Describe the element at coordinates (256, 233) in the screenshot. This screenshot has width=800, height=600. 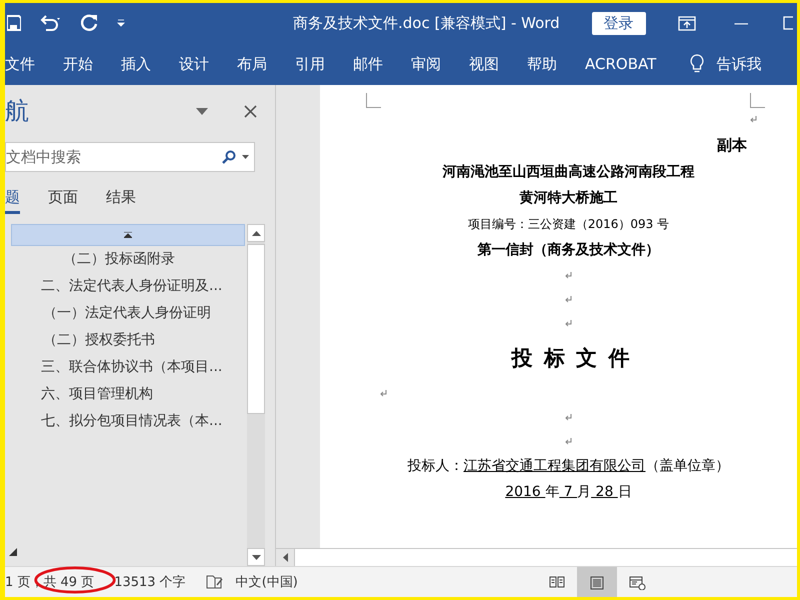
I see `scroll-up-icon` at that location.